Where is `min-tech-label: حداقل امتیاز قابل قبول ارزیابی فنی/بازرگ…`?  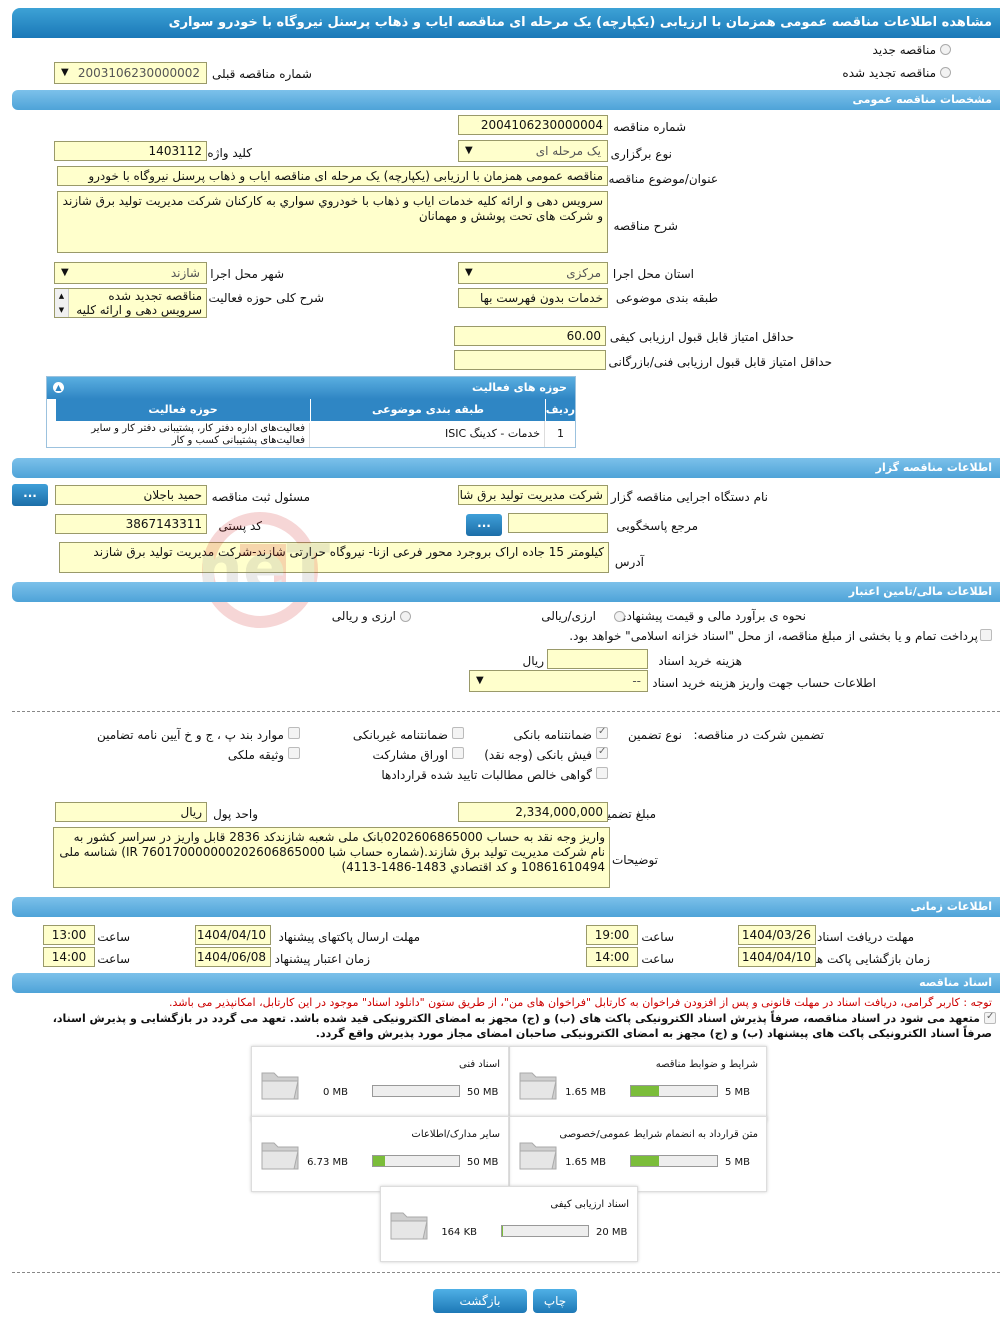 min-tech-label: حداقل امتیاز قابل قبول ارزیابی فنی/بازرگ… is located at coordinates (720, 362).